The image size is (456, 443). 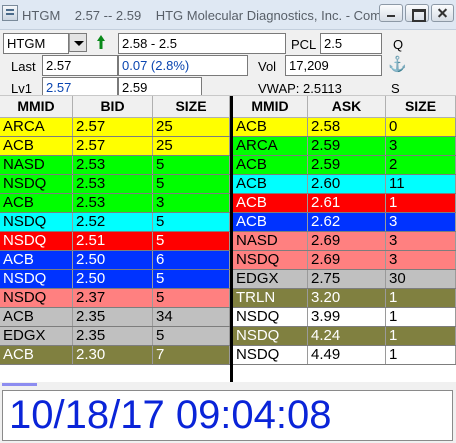 I want to click on ask-row: ARCA 2.59 3, so click(x=344, y=146).